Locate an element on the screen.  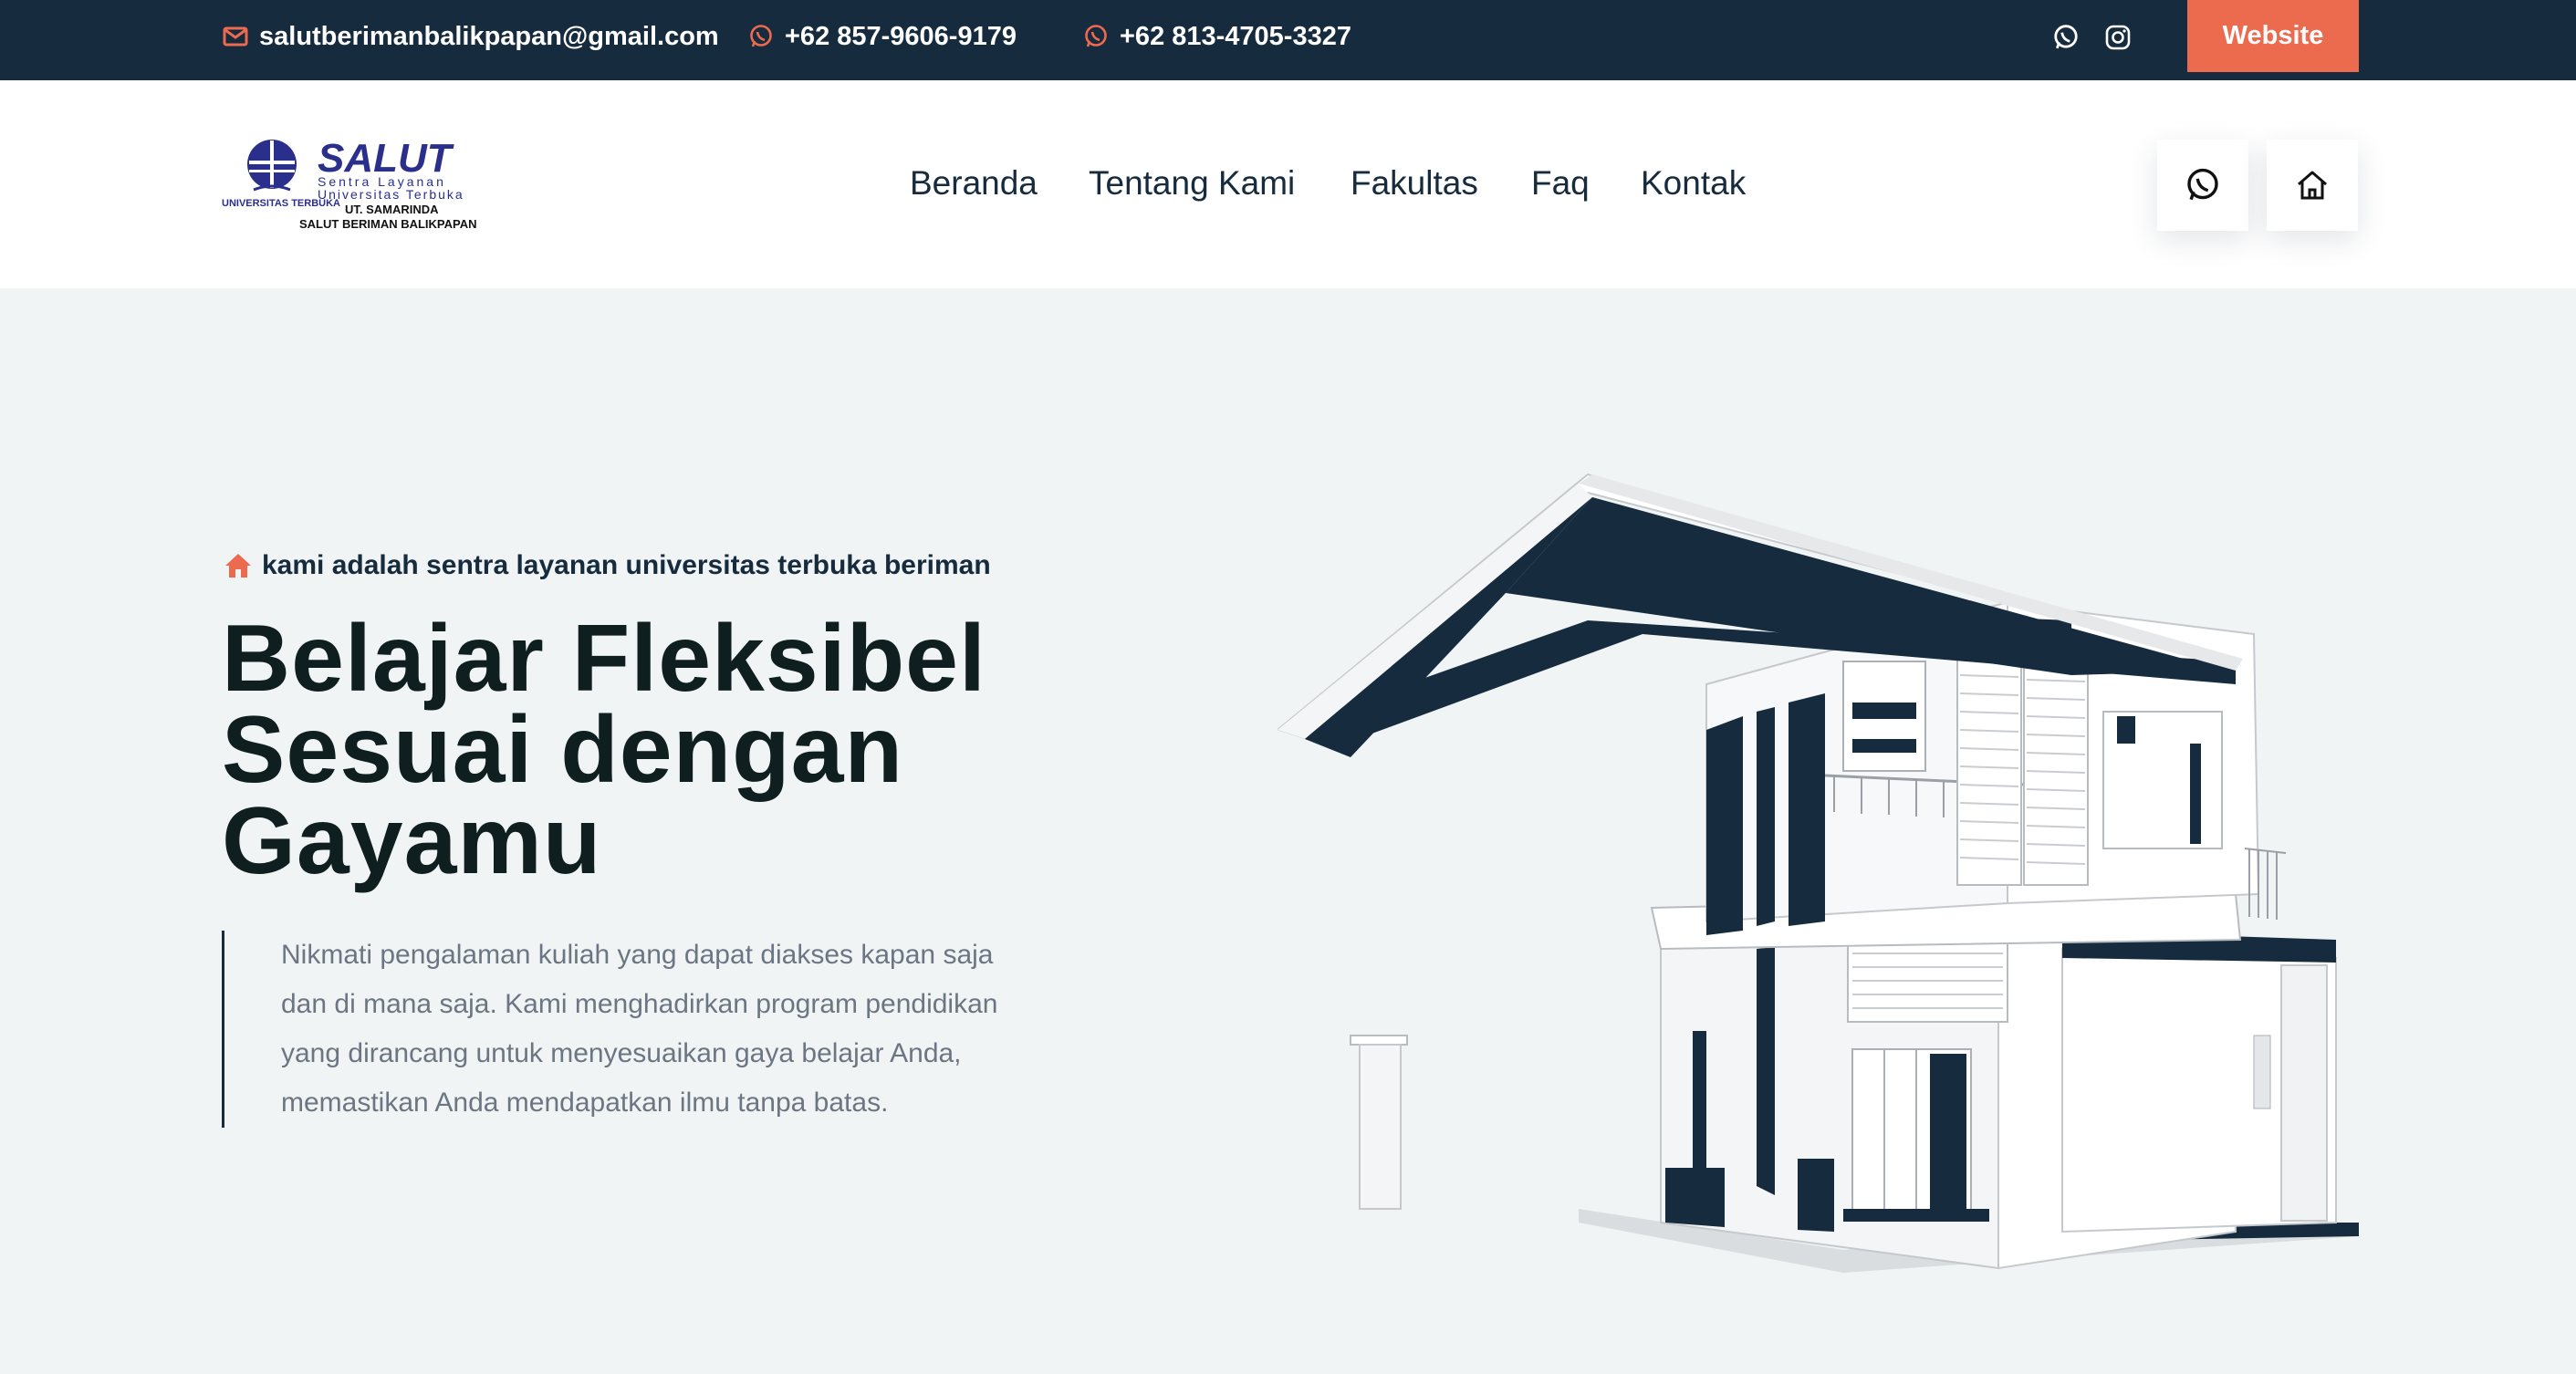
logo-line-2: Universitas Terbuka is located at coordinates (391, 194).